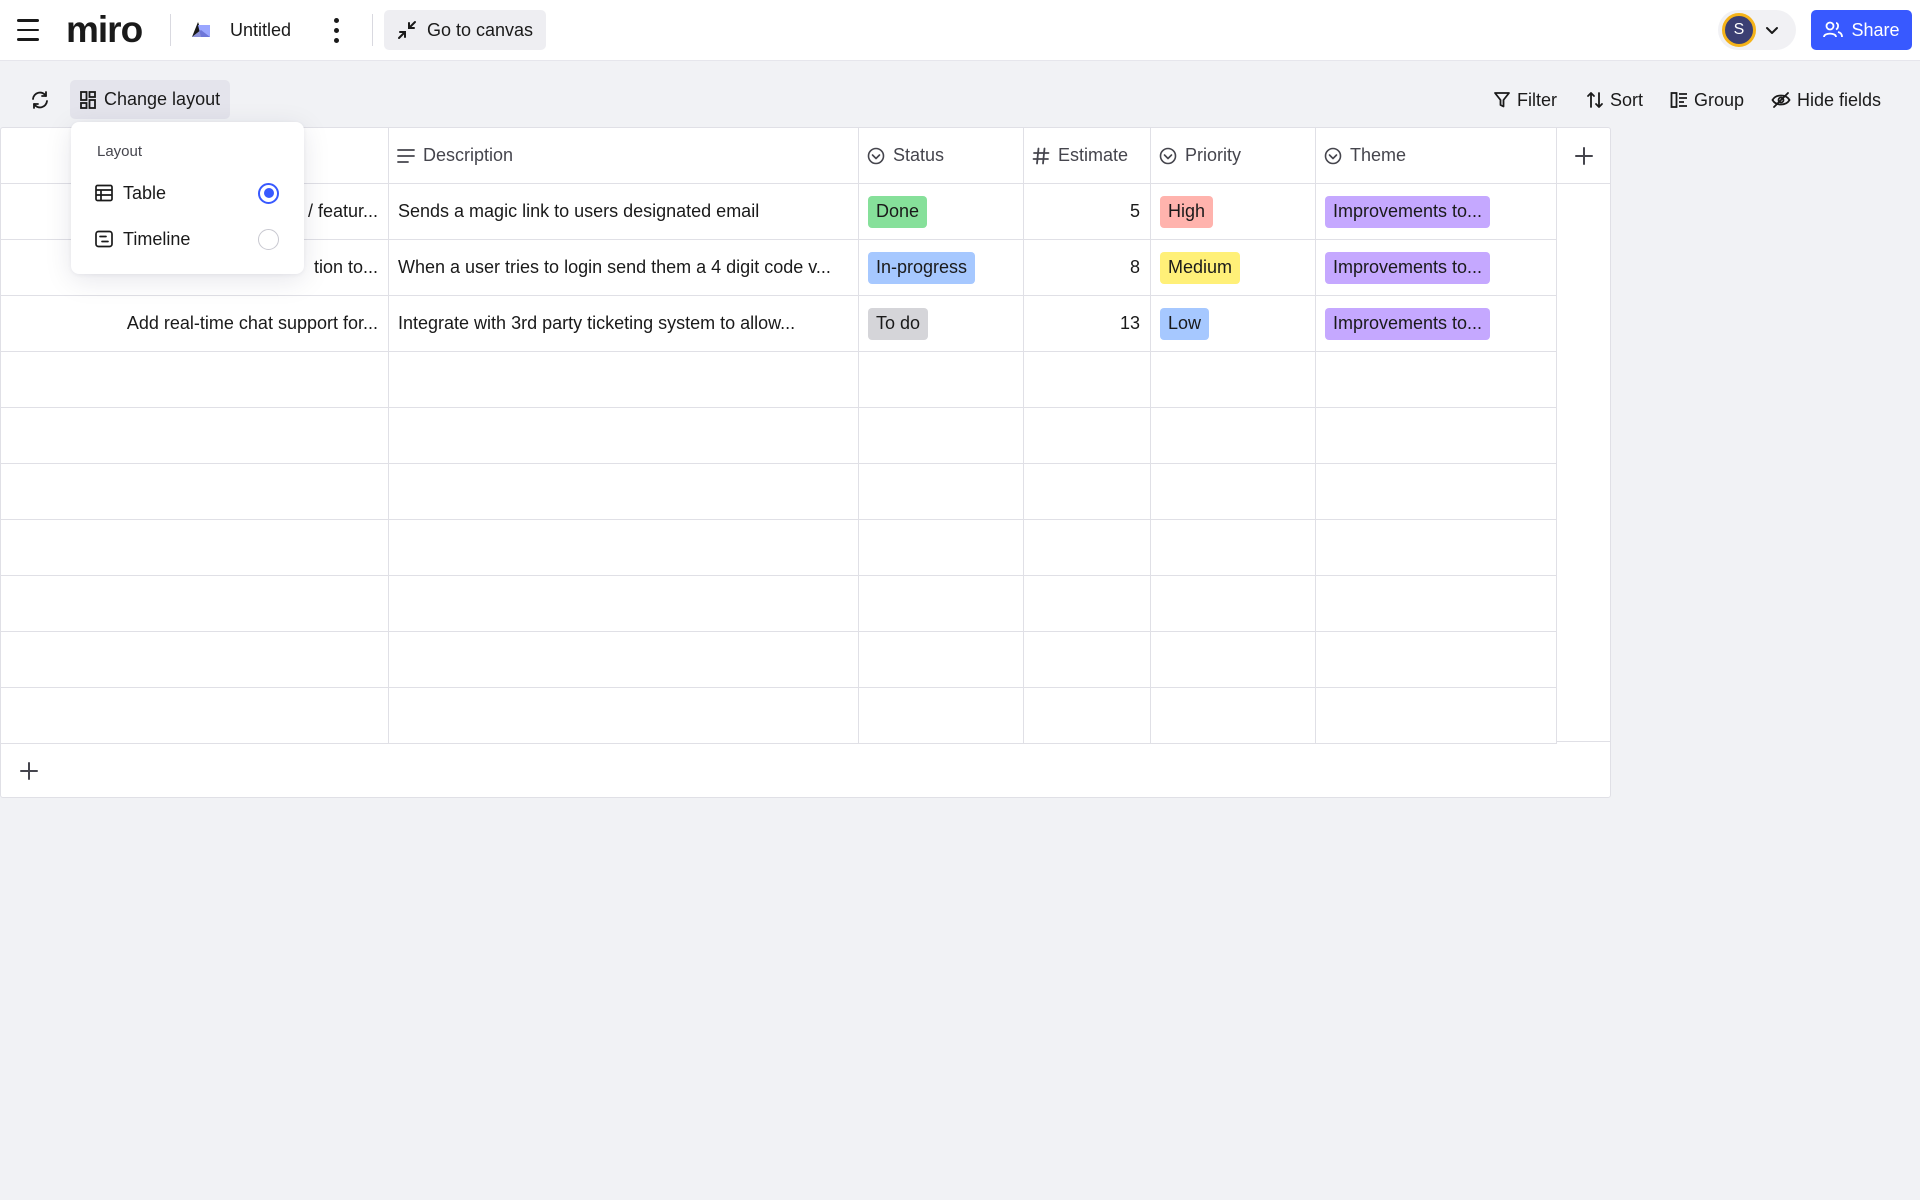 This screenshot has width=1920, height=1200. What do you see at coordinates (201, 30) in the screenshot?
I see `board-icon` at bounding box center [201, 30].